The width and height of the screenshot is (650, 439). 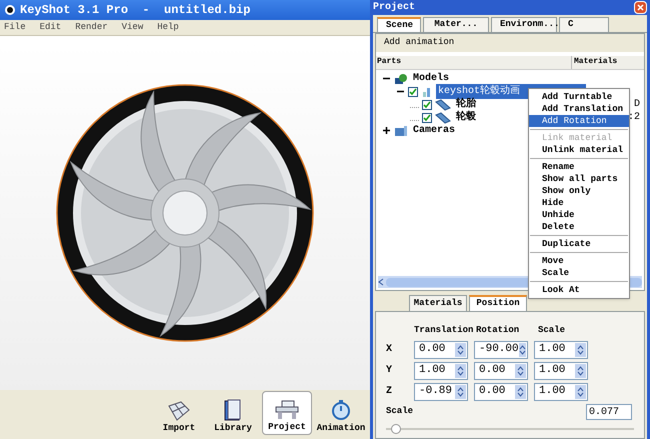 What do you see at coordinates (427, 92) in the screenshot?
I see `model-icon` at bounding box center [427, 92].